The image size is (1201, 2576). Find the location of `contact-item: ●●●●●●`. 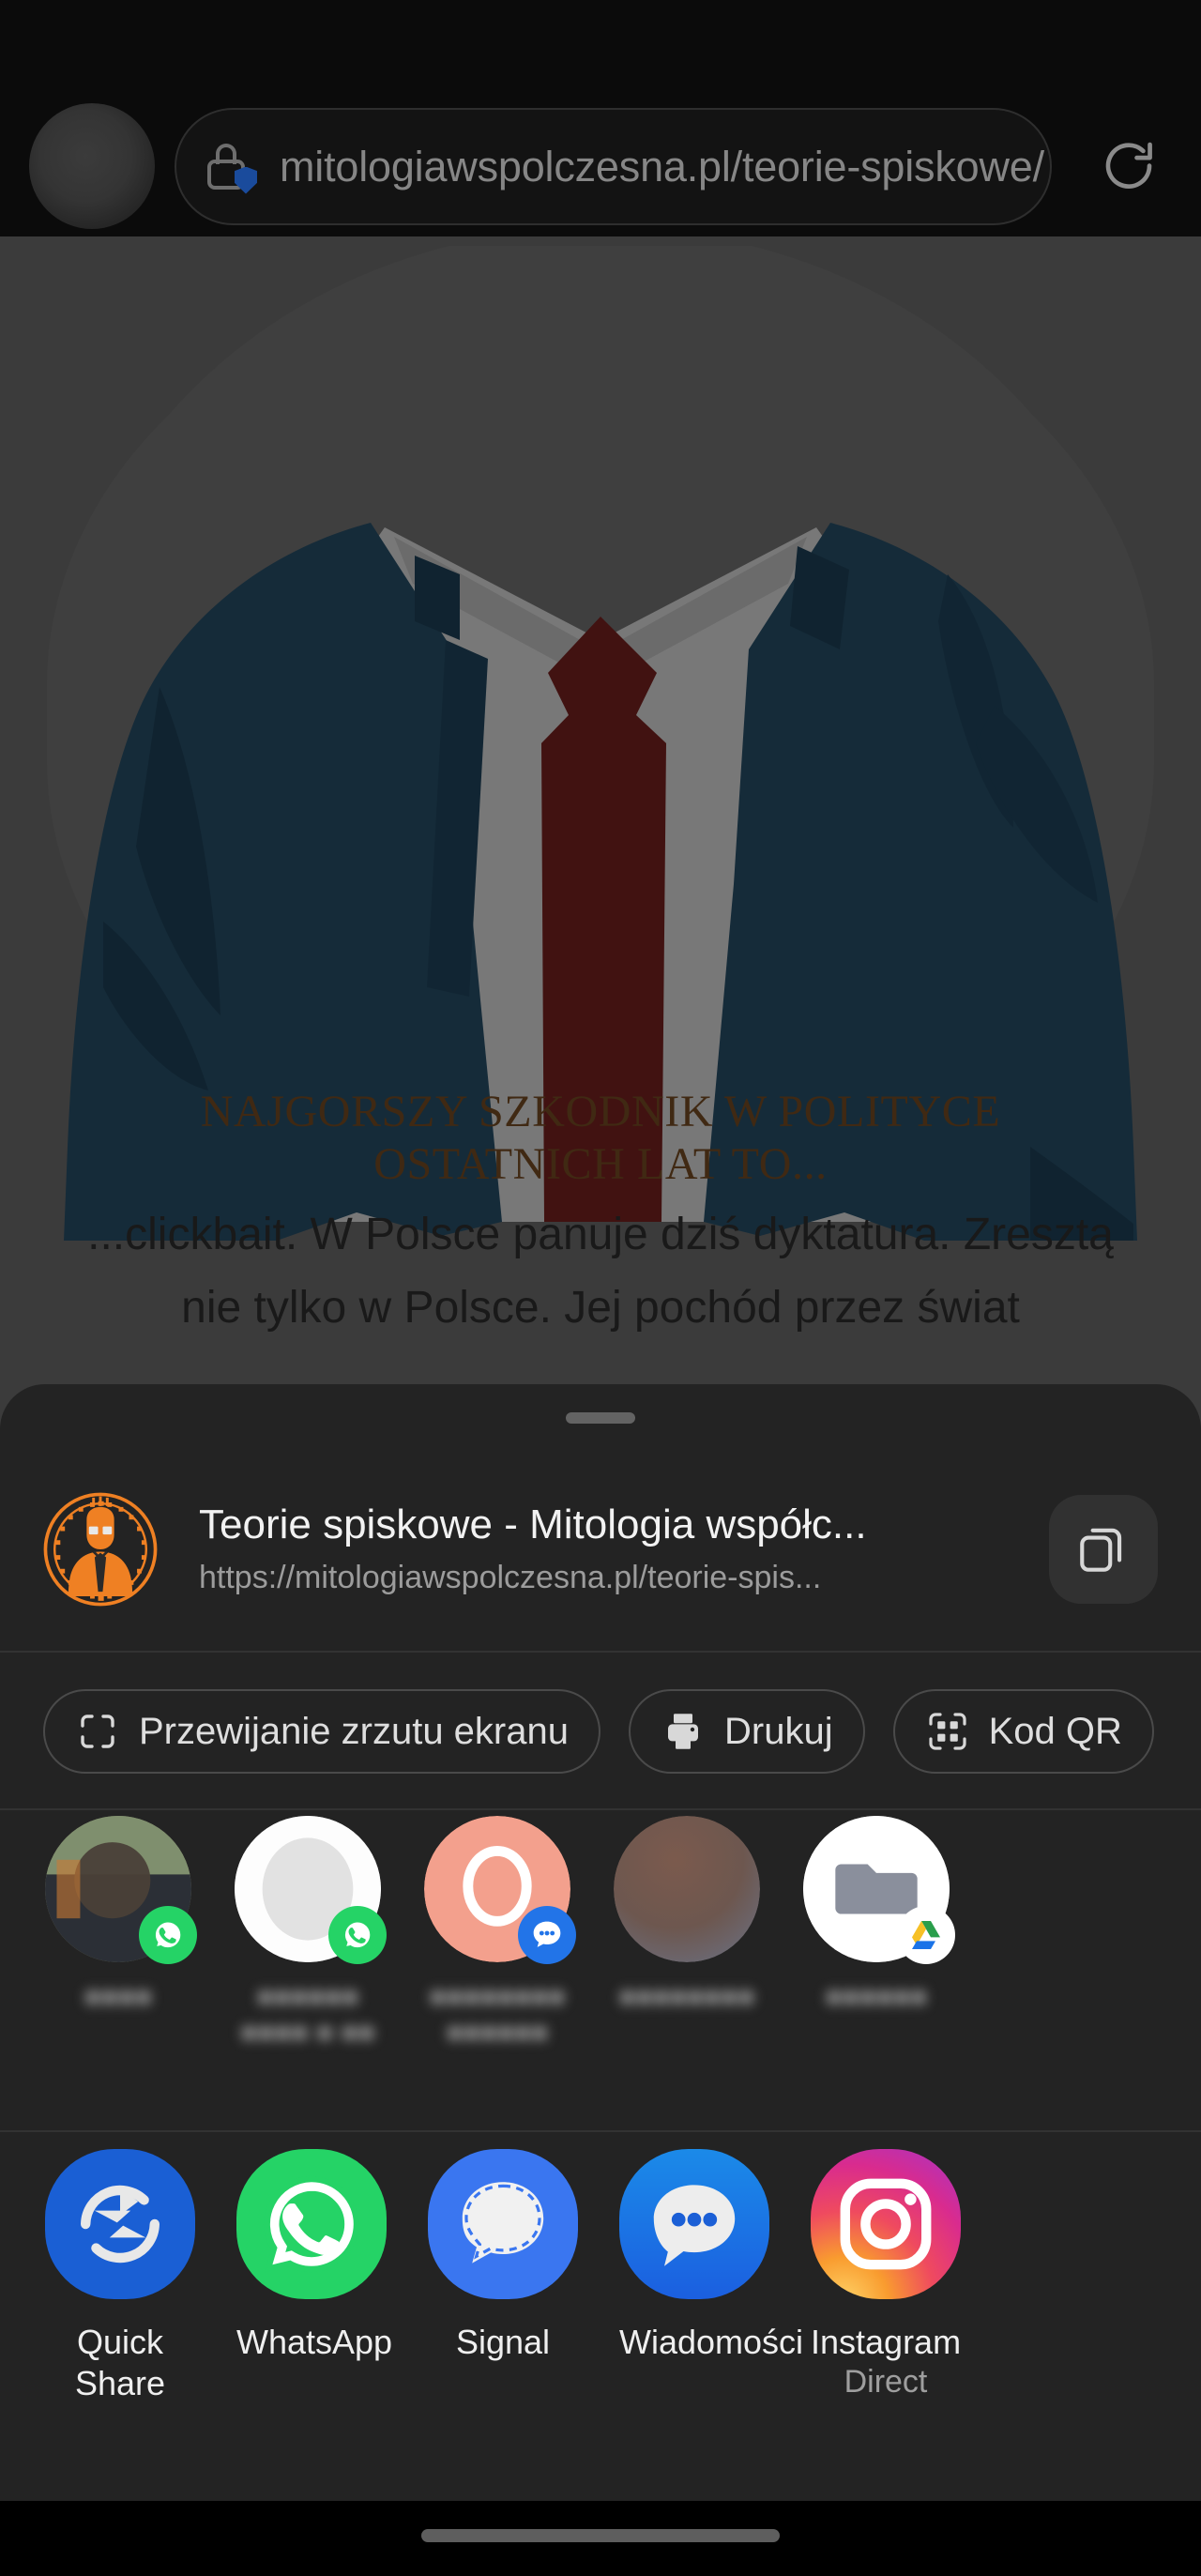

contact-item: ●●●●●● is located at coordinates (879, 1956).